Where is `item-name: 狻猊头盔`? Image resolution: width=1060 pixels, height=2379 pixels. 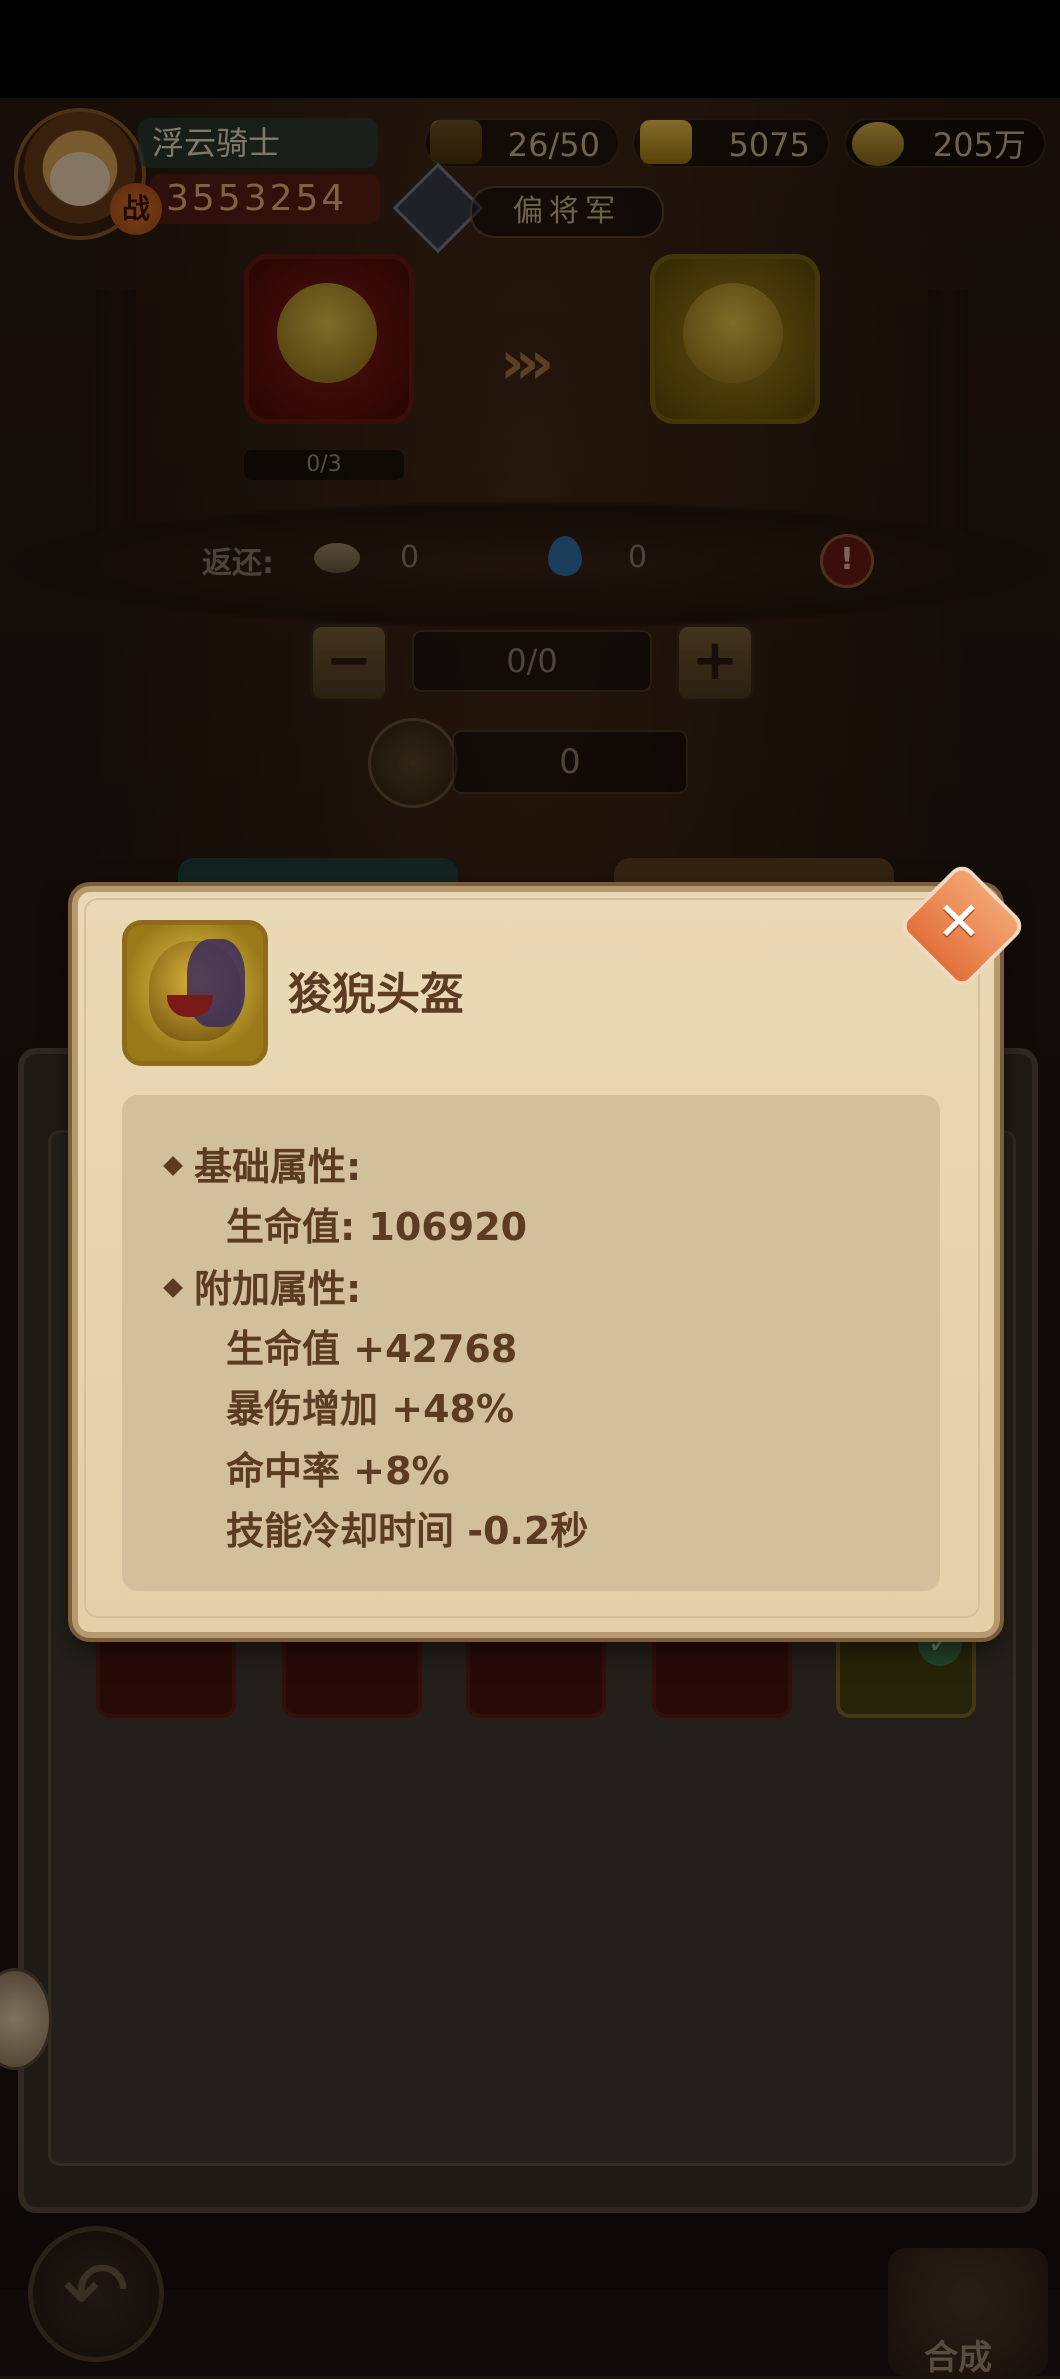 item-name: 狻猊头盔 is located at coordinates (376, 994).